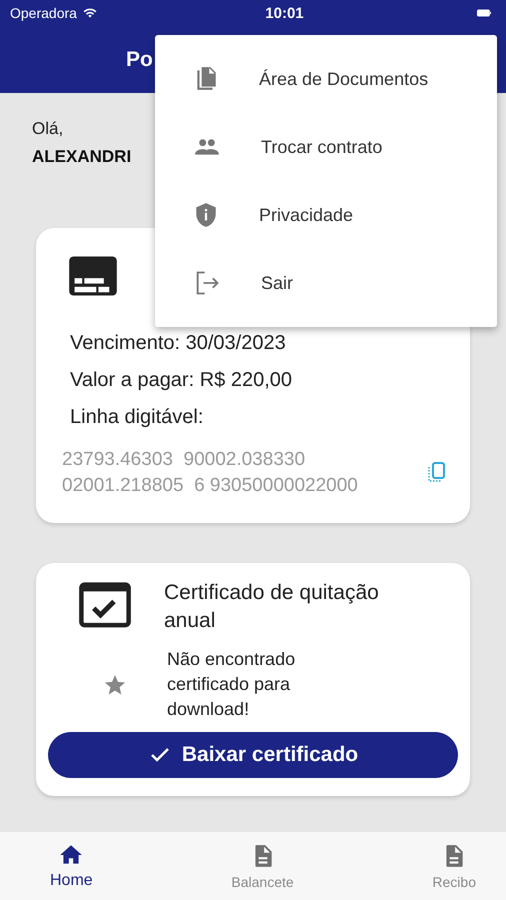 This screenshot has width=506, height=900. What do you see at coordinates (231, 684) in the screenshot?
I see `empty-message: Não encontrado certificado para download!` at bounding box center [231, 684].